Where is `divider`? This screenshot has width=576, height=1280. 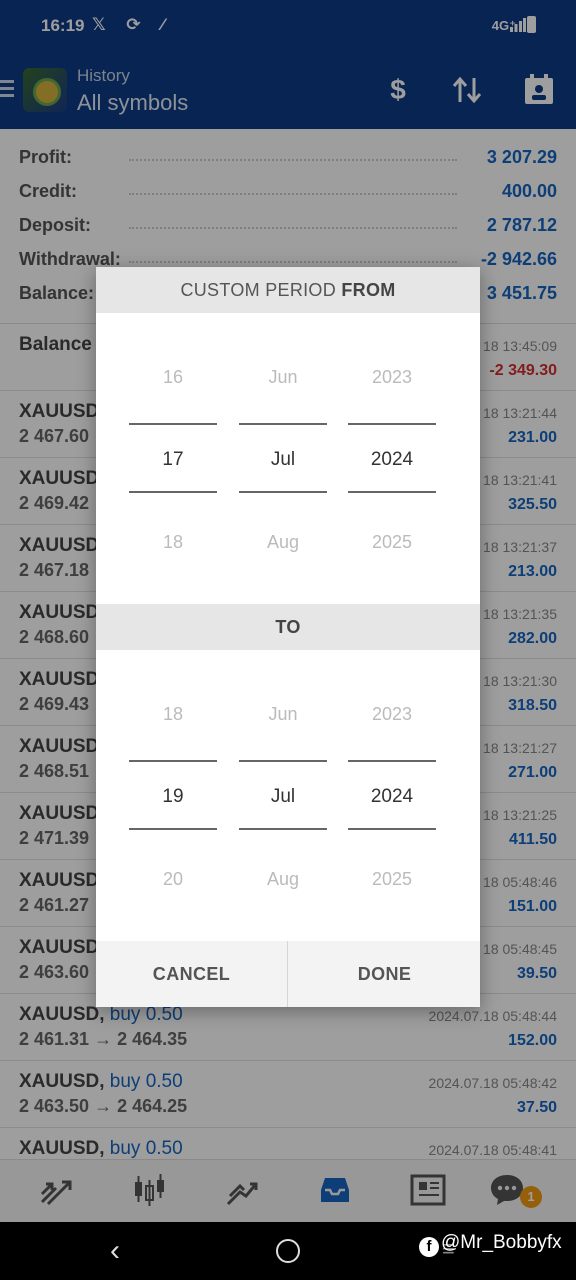
divider is located at coordinates (287, 974).